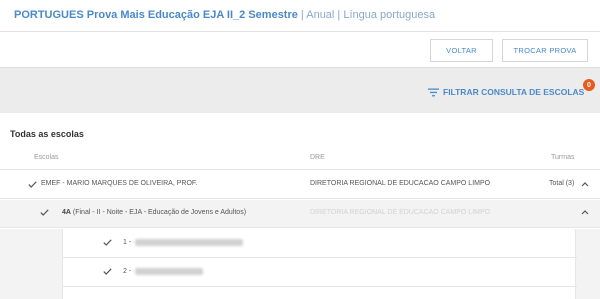 Image resolution: width=600 pixels, height=299 pixels. Describe the element at coordinates (433, 92) in the screenshot. I see `filter-lines-icon` at that location.